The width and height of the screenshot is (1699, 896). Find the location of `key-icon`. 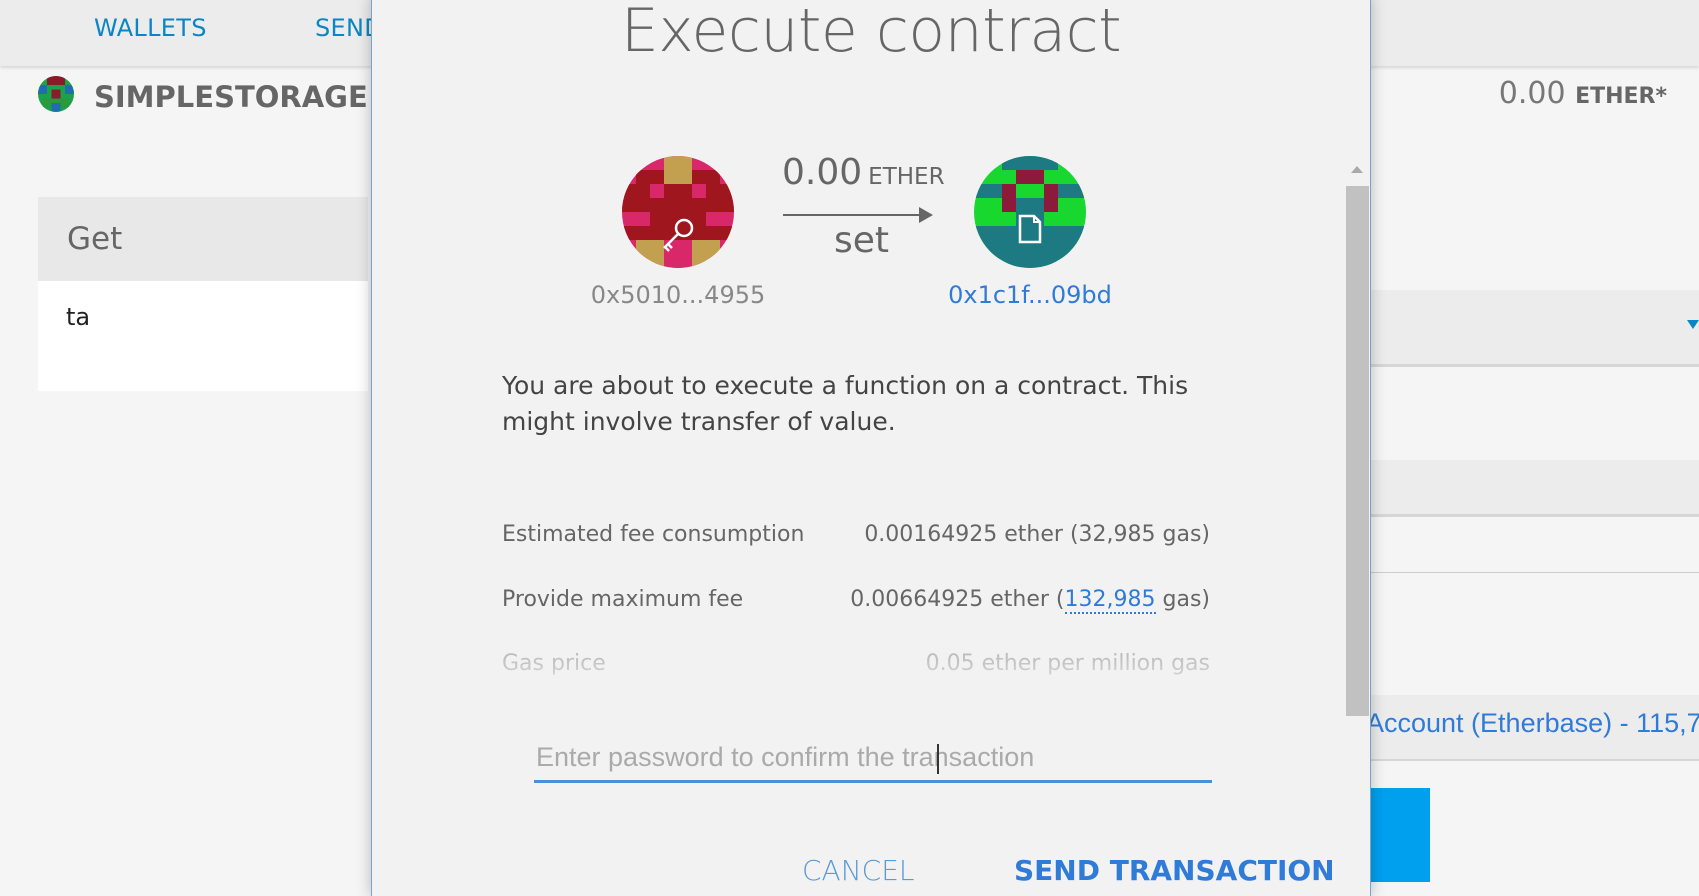

key-icon is located at coordinates (678, 235).